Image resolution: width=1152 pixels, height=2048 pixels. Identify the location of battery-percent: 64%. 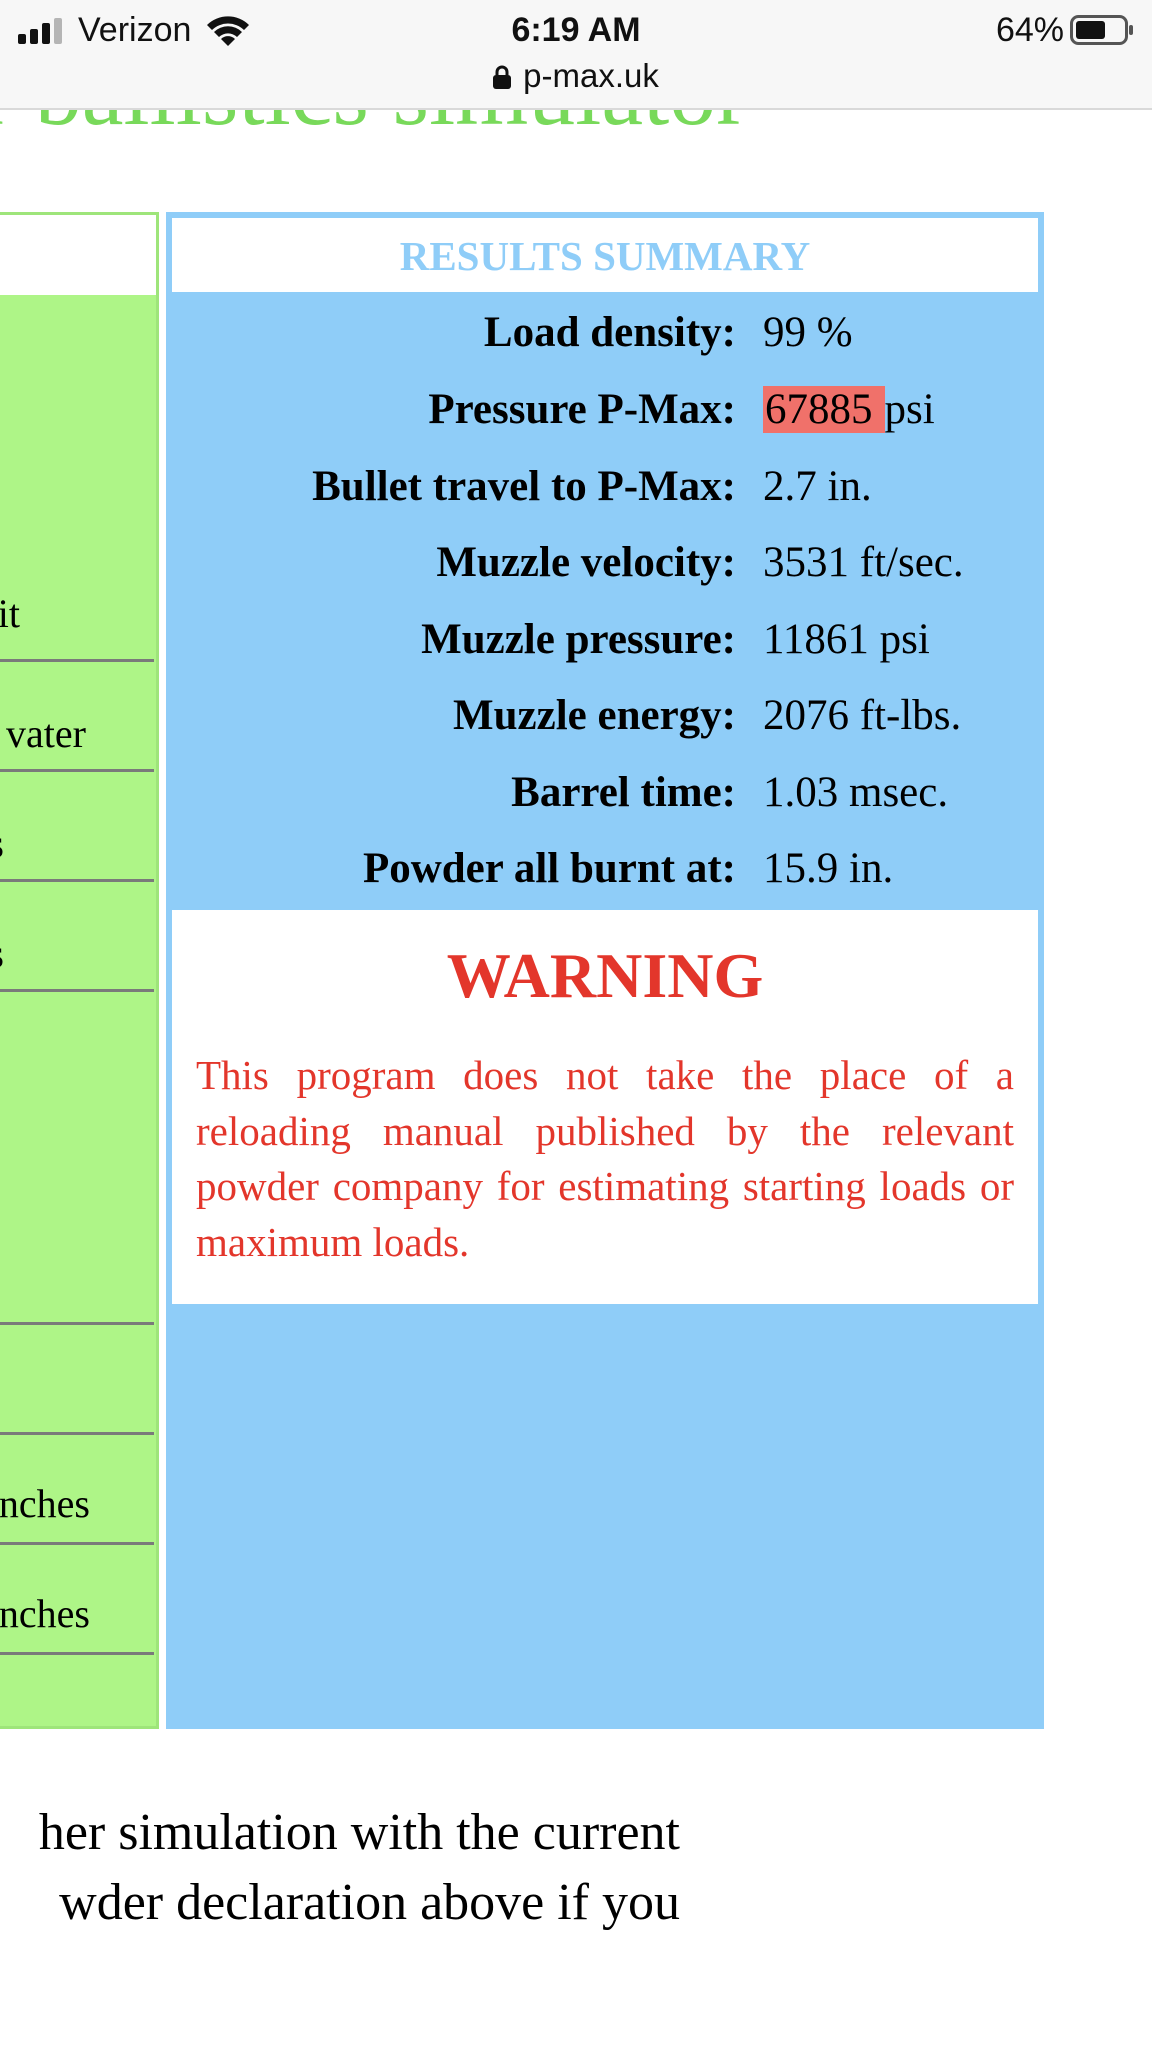
(1029, 30).